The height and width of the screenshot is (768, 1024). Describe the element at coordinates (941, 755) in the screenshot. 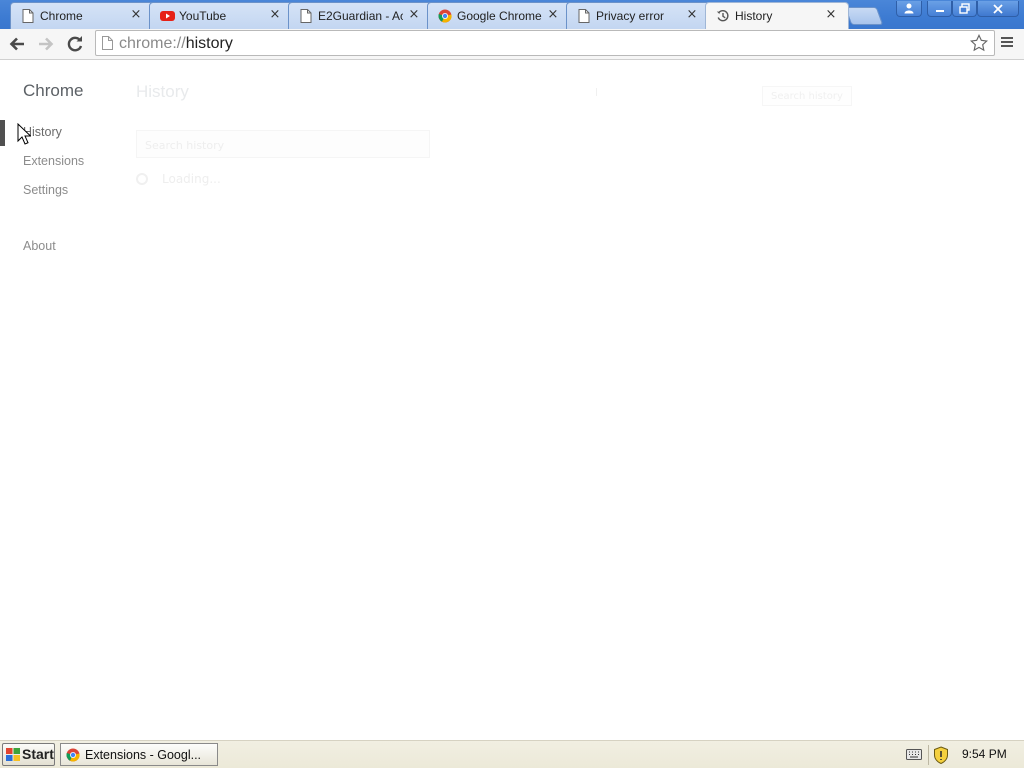

I see `security-shield-icon` at that location.